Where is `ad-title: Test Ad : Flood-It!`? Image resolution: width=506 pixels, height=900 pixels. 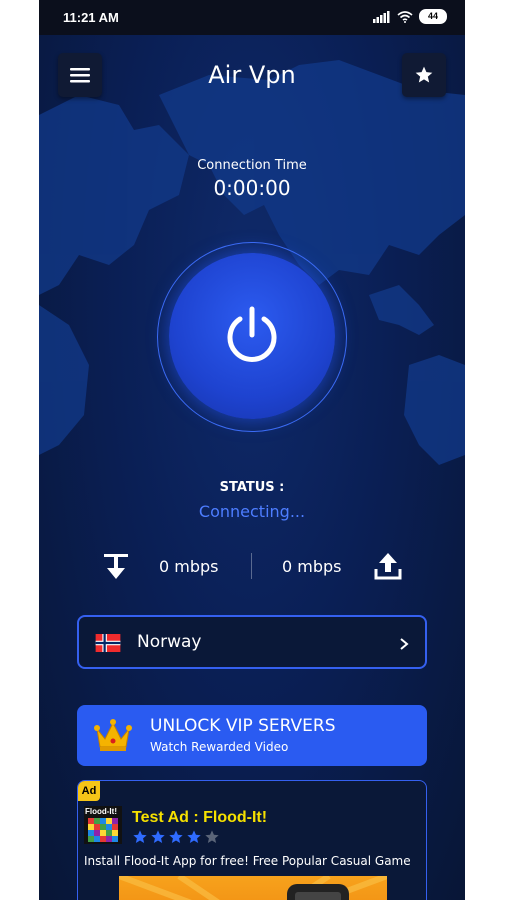
ad-title: Test Ad : Flood-It! is located at coordinates (200, 817).